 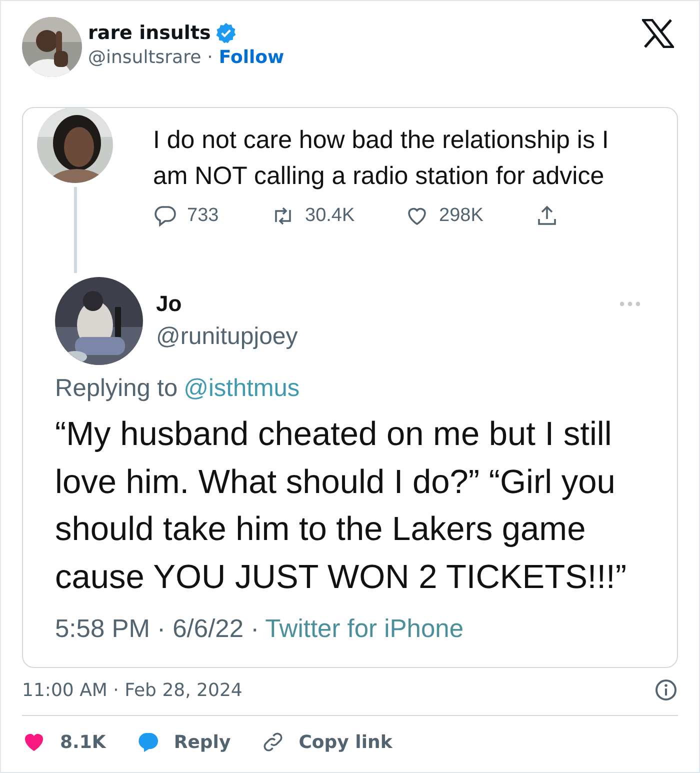 I want to click on account-handle: @insultsrare, so click(x=145, y=57).